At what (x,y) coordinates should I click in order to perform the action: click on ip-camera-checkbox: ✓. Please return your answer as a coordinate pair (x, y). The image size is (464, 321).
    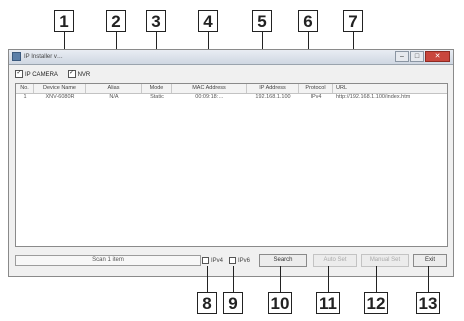
    Looking at the image, I should click on (19, 74).